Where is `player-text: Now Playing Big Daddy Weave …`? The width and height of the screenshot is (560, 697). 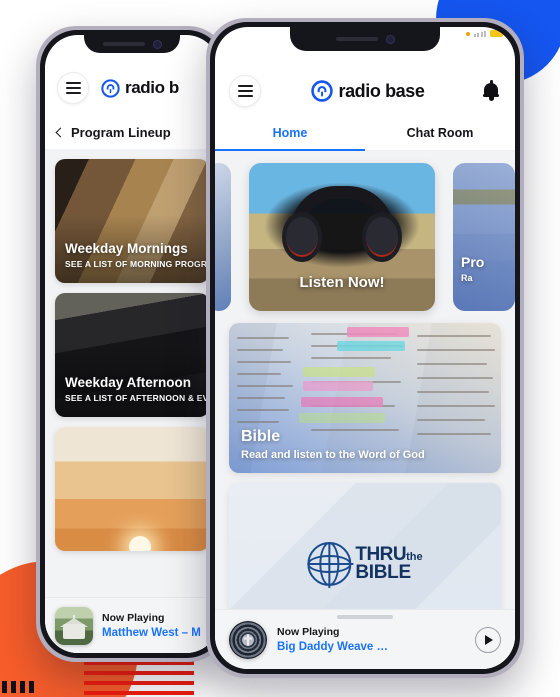
player-text: Now Playing Big Daddy Weave … is located at coordinates (371, 639).